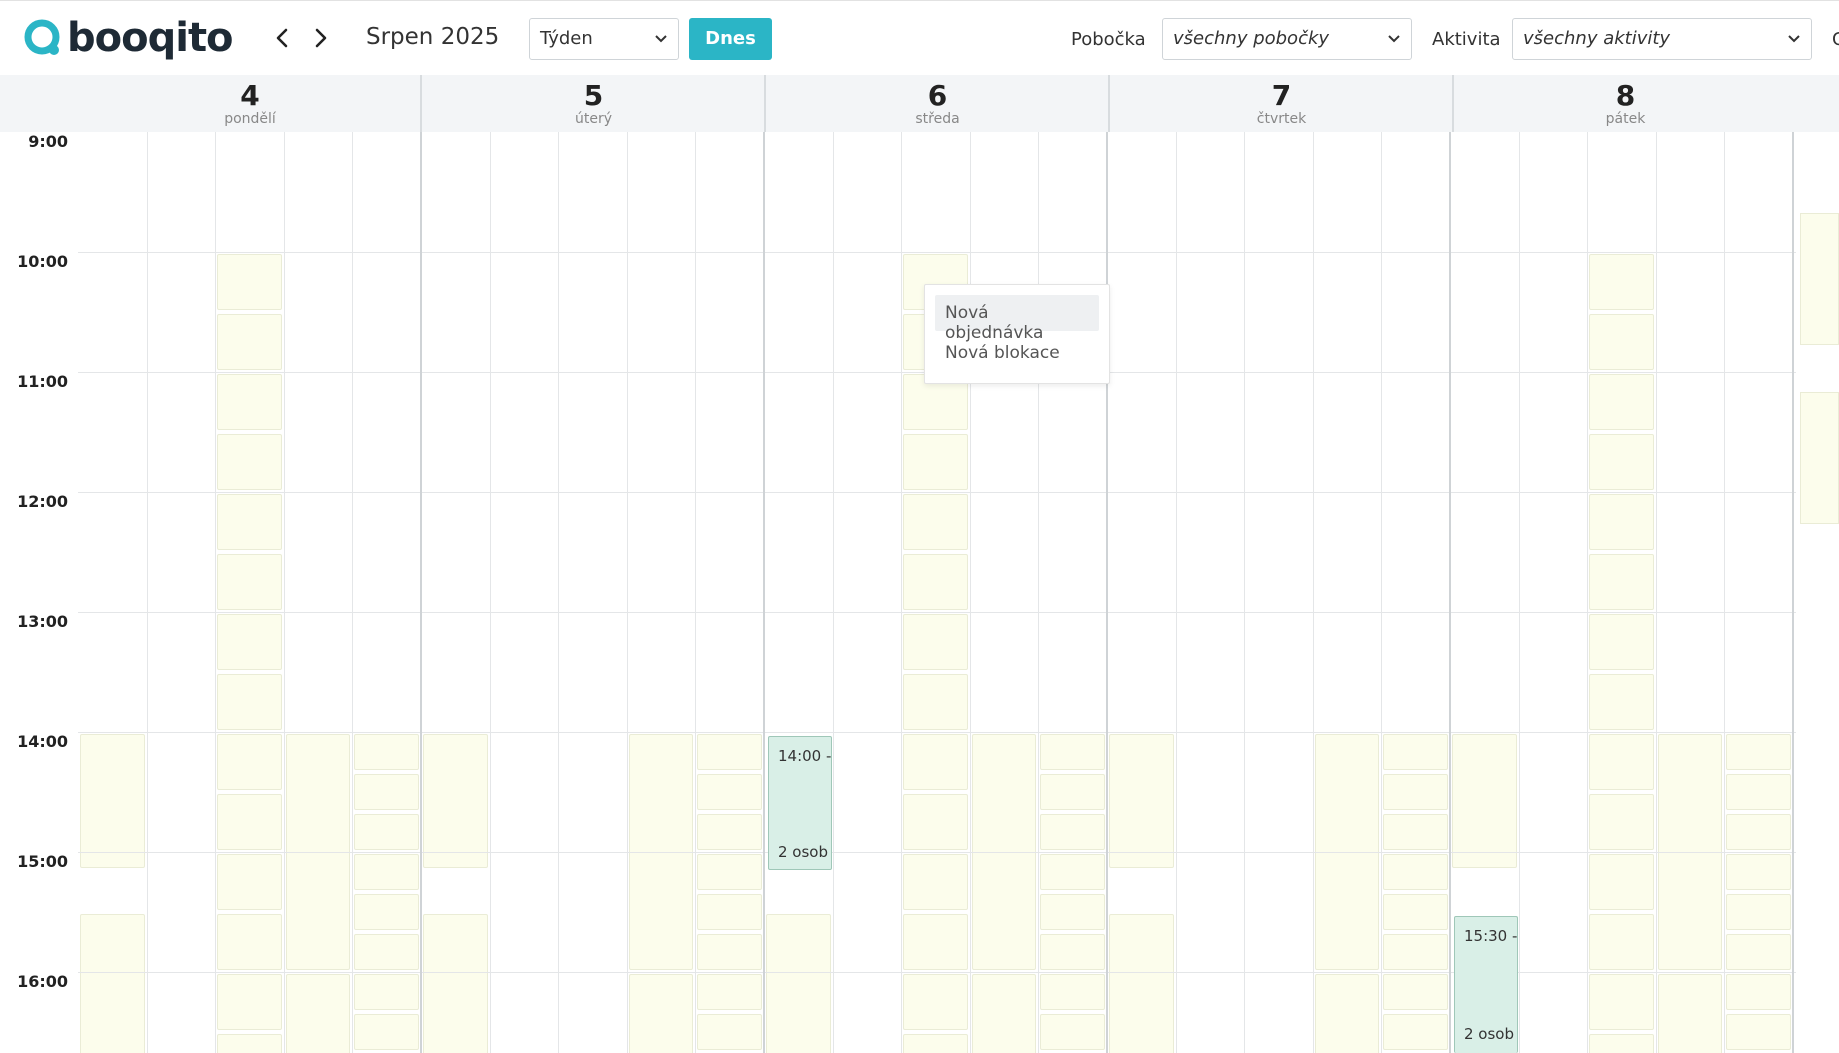 This screenshot has height=1053, width=1839. Describe the element at coordinates (1486, 984) in the screenshot. I see `booking-event: 15:30 - 1 2 osob` at that location.